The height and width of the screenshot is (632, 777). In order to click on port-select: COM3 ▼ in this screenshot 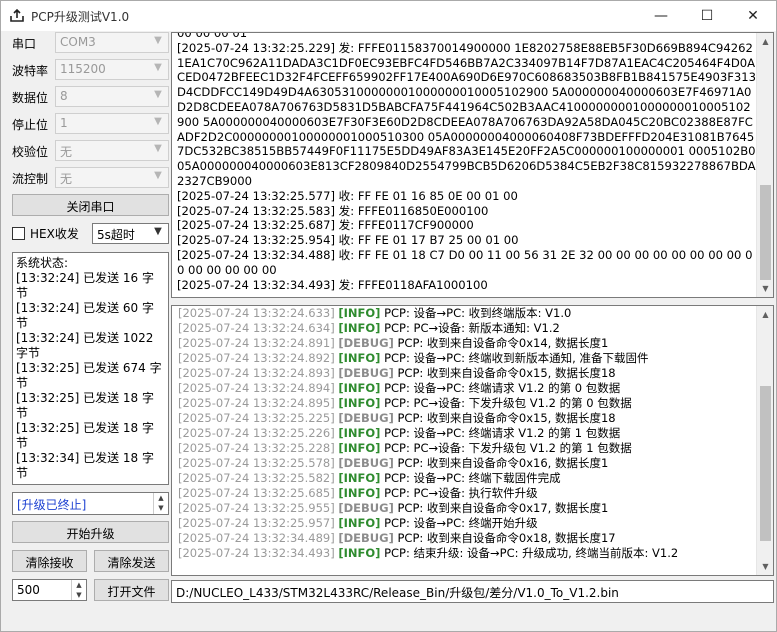, I will do `click(112, 42)`.